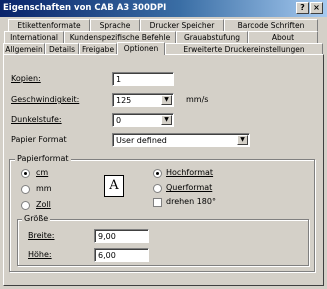 This screenshot has width=327, height=289. I want to click on title-bar: Eigenschaften von CAB A3 300DPI ? ×, so click(163, 8).